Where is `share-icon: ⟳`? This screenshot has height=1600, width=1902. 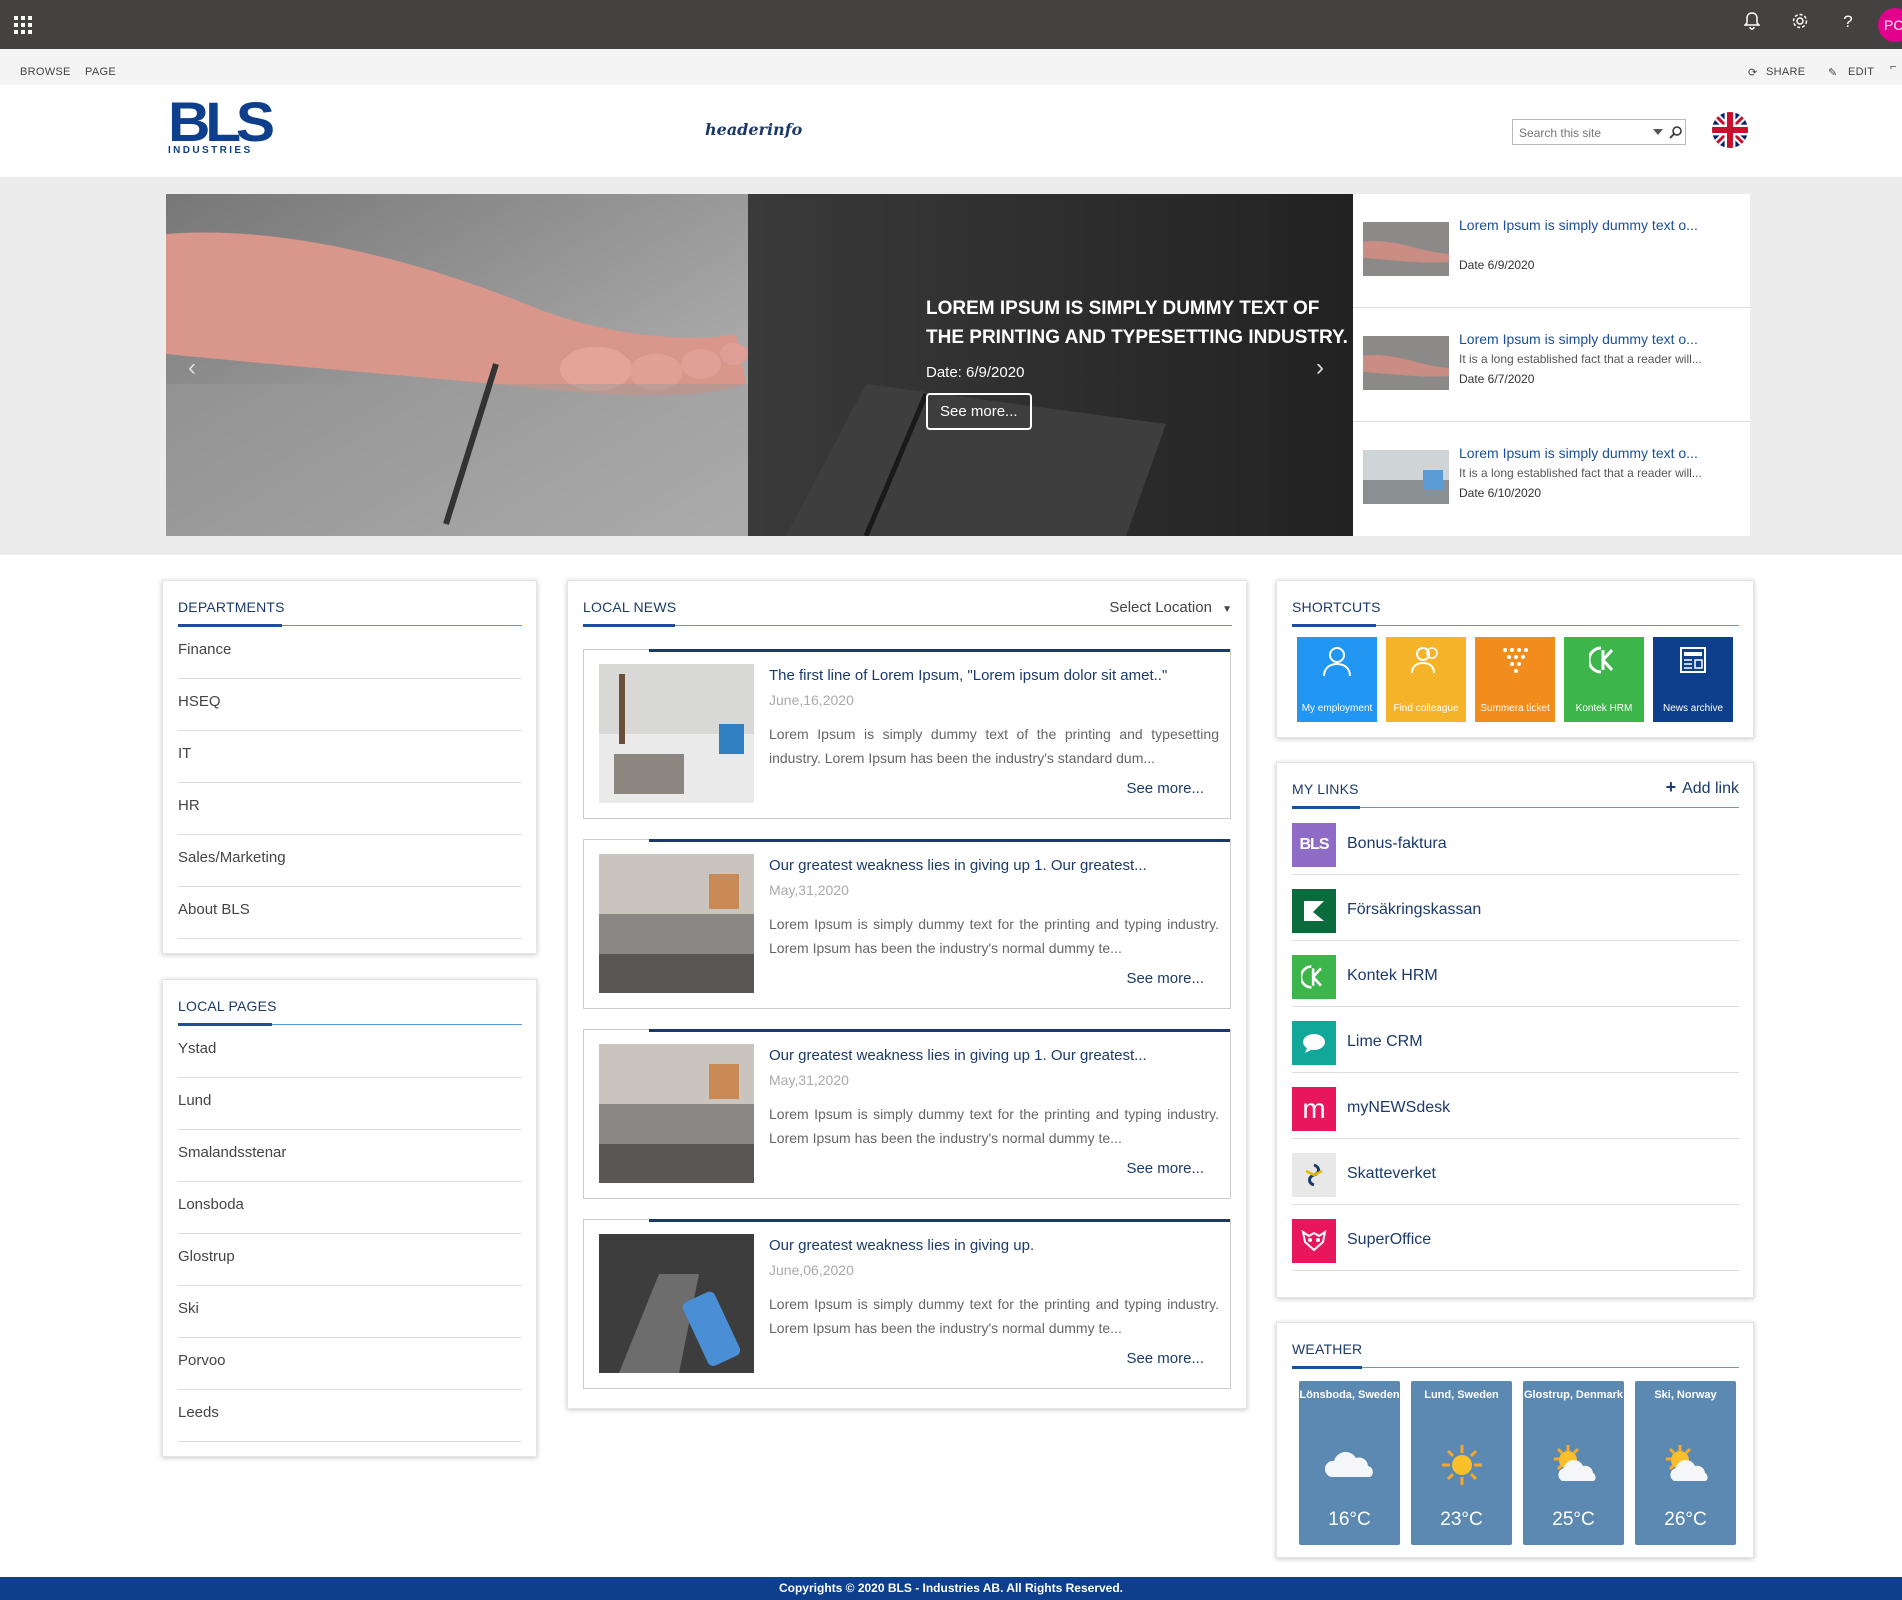 share-icon: ⟳ is located at coordinates (1753, 72).